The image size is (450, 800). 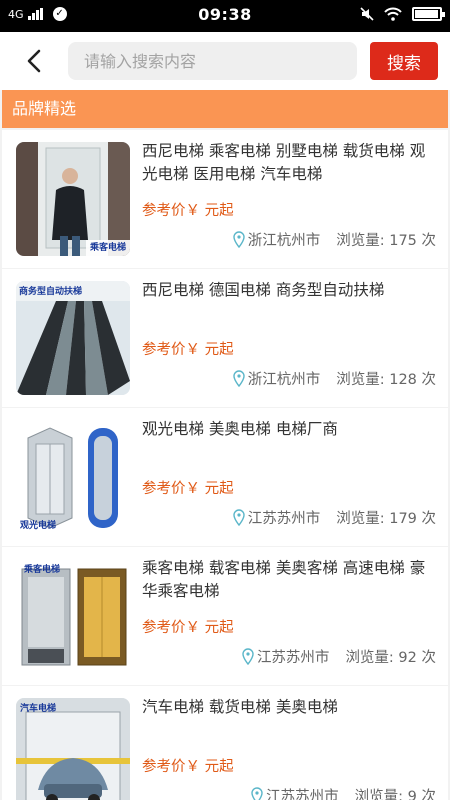 What do you see at coordinates (334, 378) in the screenshot?
I see `item-meta: 浙江杭州市 浏览量: 128 次` at bounding box center [334, 378].